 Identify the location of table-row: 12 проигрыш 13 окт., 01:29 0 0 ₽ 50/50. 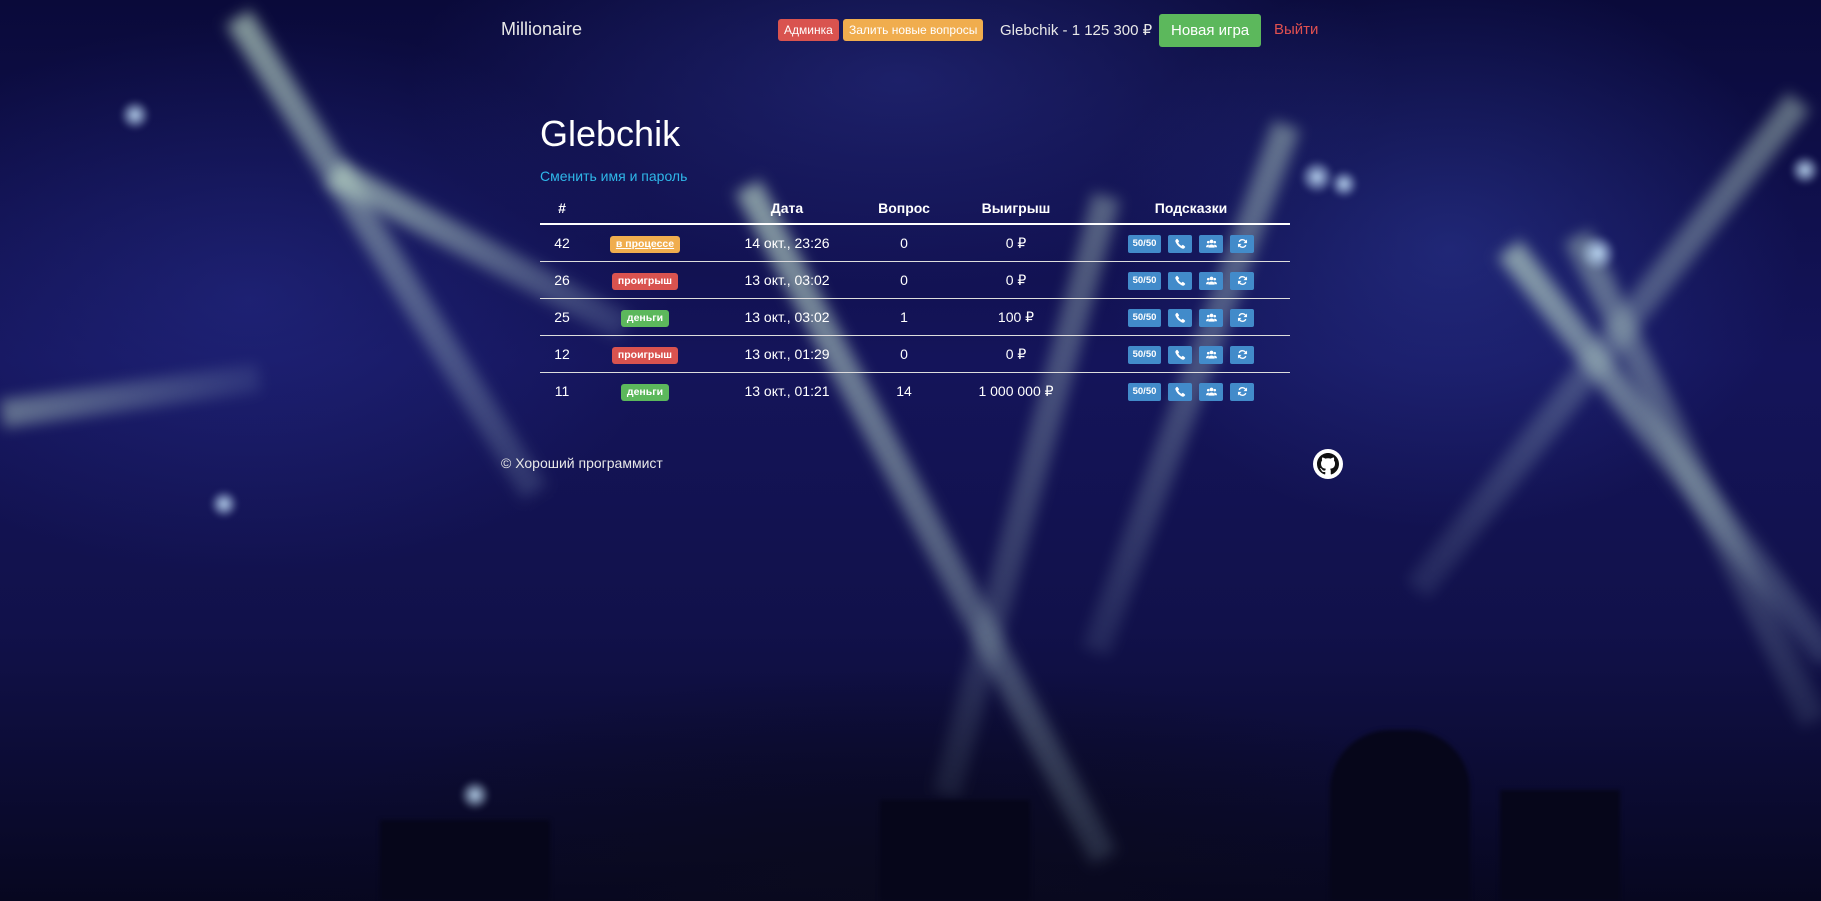
(915, 354).